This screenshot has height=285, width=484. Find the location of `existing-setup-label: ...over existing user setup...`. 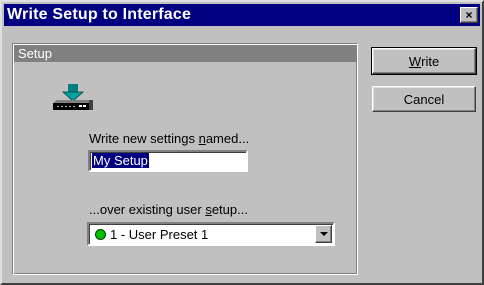

existing-setup-label: ...over existing user setup... is located at coordinates (168, 209).